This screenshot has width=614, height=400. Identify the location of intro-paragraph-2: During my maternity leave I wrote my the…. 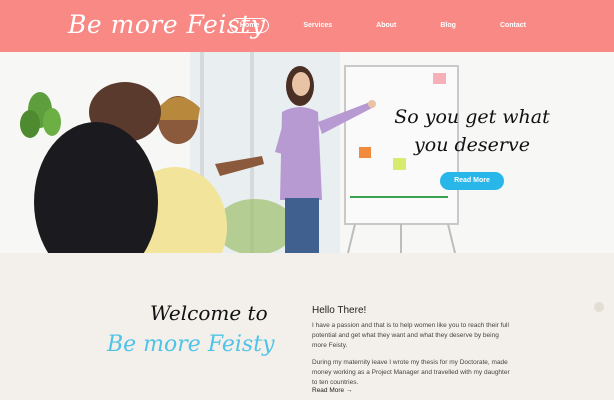
(411, 372).